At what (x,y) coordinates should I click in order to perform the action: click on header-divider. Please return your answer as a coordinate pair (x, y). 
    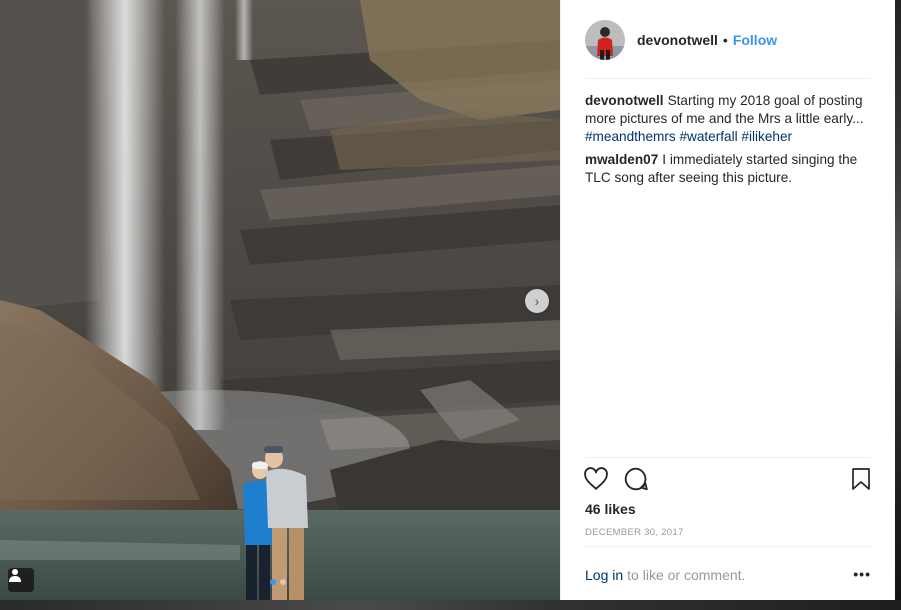
    Looking at the image, I should click on (728, 78).